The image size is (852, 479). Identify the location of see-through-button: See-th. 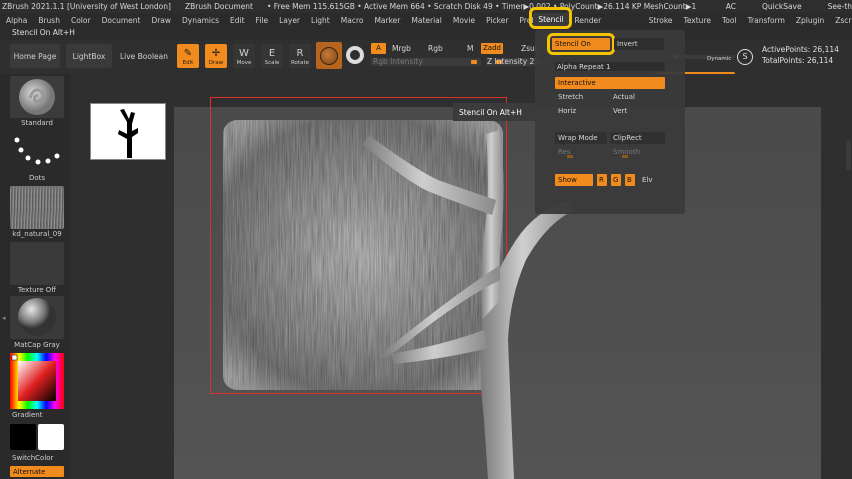
(840, 6).